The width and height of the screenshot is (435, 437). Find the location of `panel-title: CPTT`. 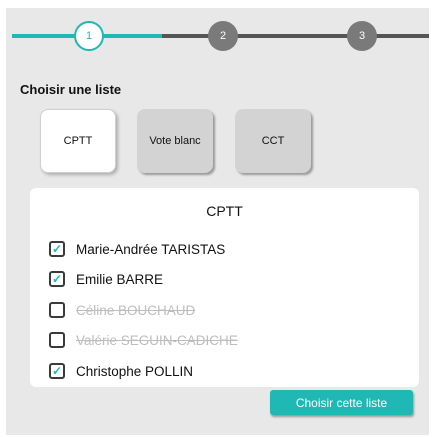

panel-title: CPTT is located at coordinates (224, 211).